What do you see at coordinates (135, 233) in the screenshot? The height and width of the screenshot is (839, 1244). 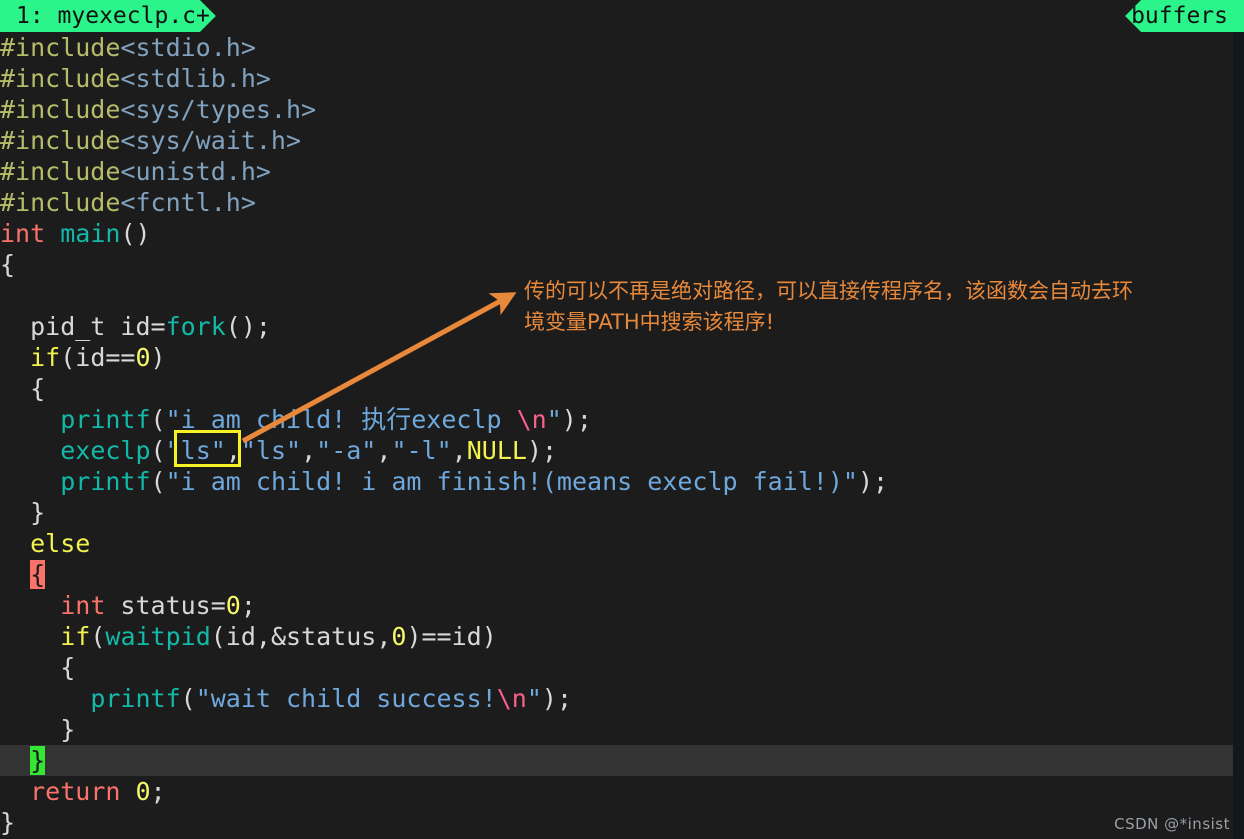 I see `code-token: ()` at bounding box center [135, 233].